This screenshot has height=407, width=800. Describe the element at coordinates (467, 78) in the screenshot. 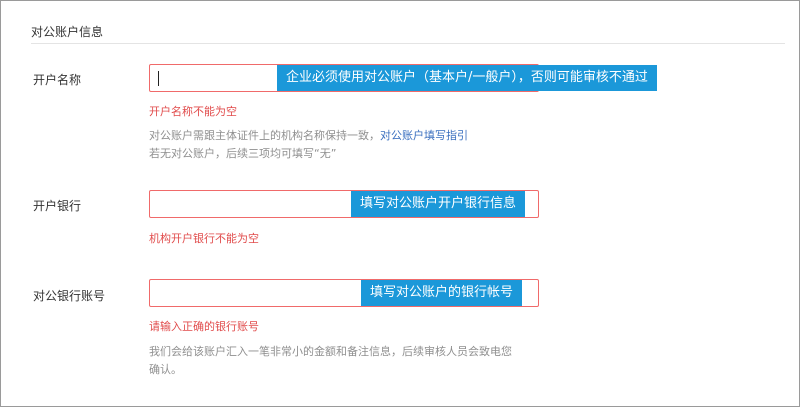

I see `account-name-hint: 企业必须使用对公账户（基本户/一般户），否则可能审核不通过` at that location.